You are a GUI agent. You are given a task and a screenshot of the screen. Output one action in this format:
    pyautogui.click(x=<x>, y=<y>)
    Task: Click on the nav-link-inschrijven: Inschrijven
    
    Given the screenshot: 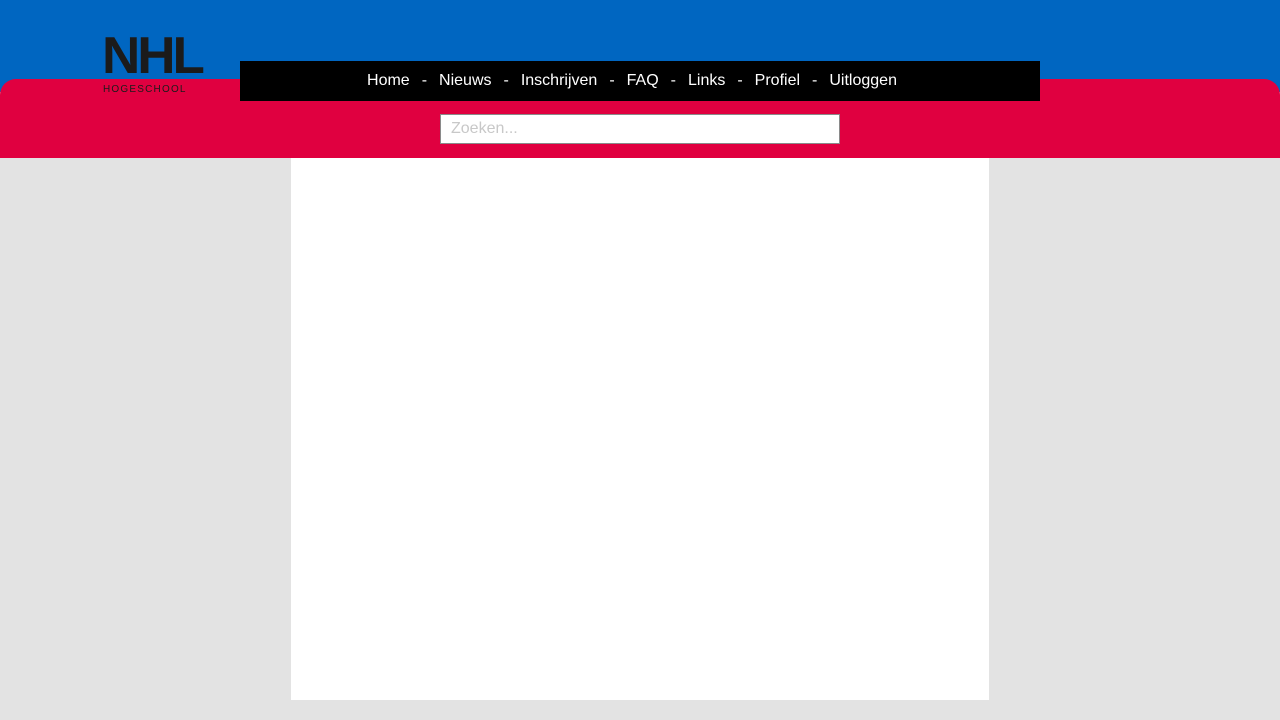 What is the action you would take?
    pyautogui.click(x=559, y=81)
    